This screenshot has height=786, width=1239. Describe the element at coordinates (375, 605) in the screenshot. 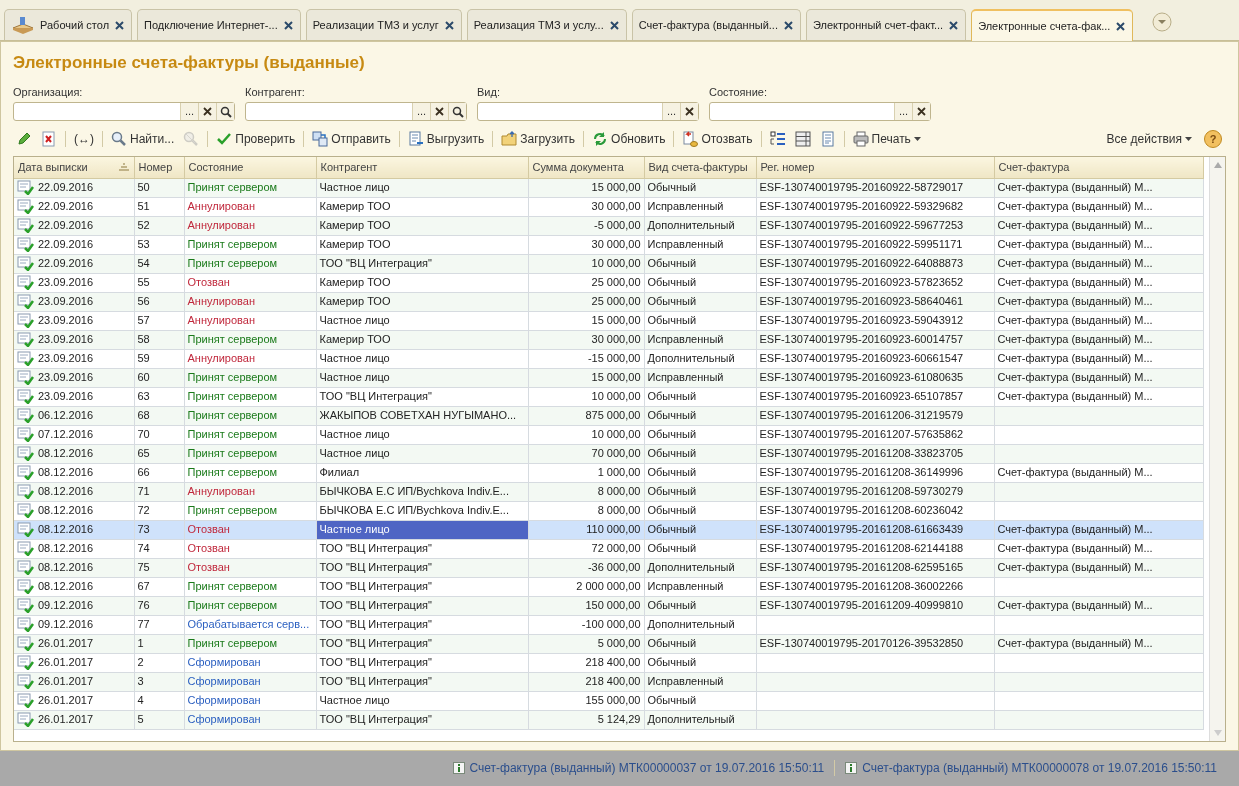

I see `table-cell: ТОО "ВЦ Интеграция"` at that location.